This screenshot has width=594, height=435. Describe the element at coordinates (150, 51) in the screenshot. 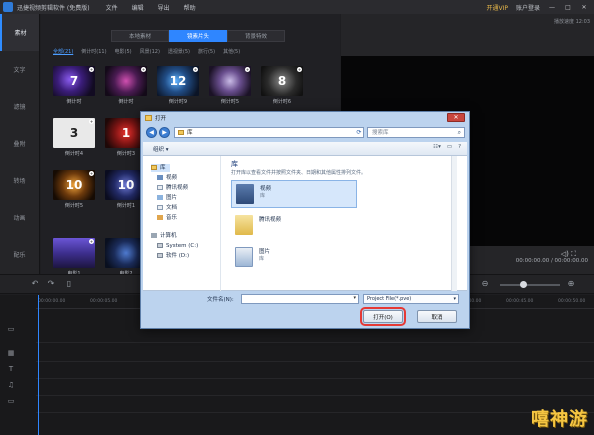

I see `category-scenery: 风景(12)` at that location.